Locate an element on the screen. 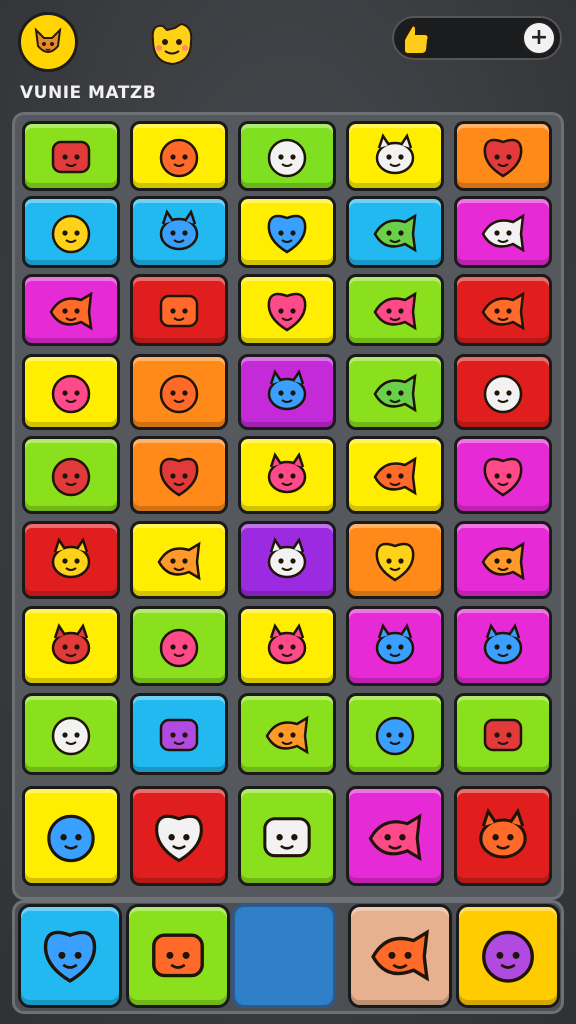  sunglasses-face-icon is located at coordinates (503, 232).